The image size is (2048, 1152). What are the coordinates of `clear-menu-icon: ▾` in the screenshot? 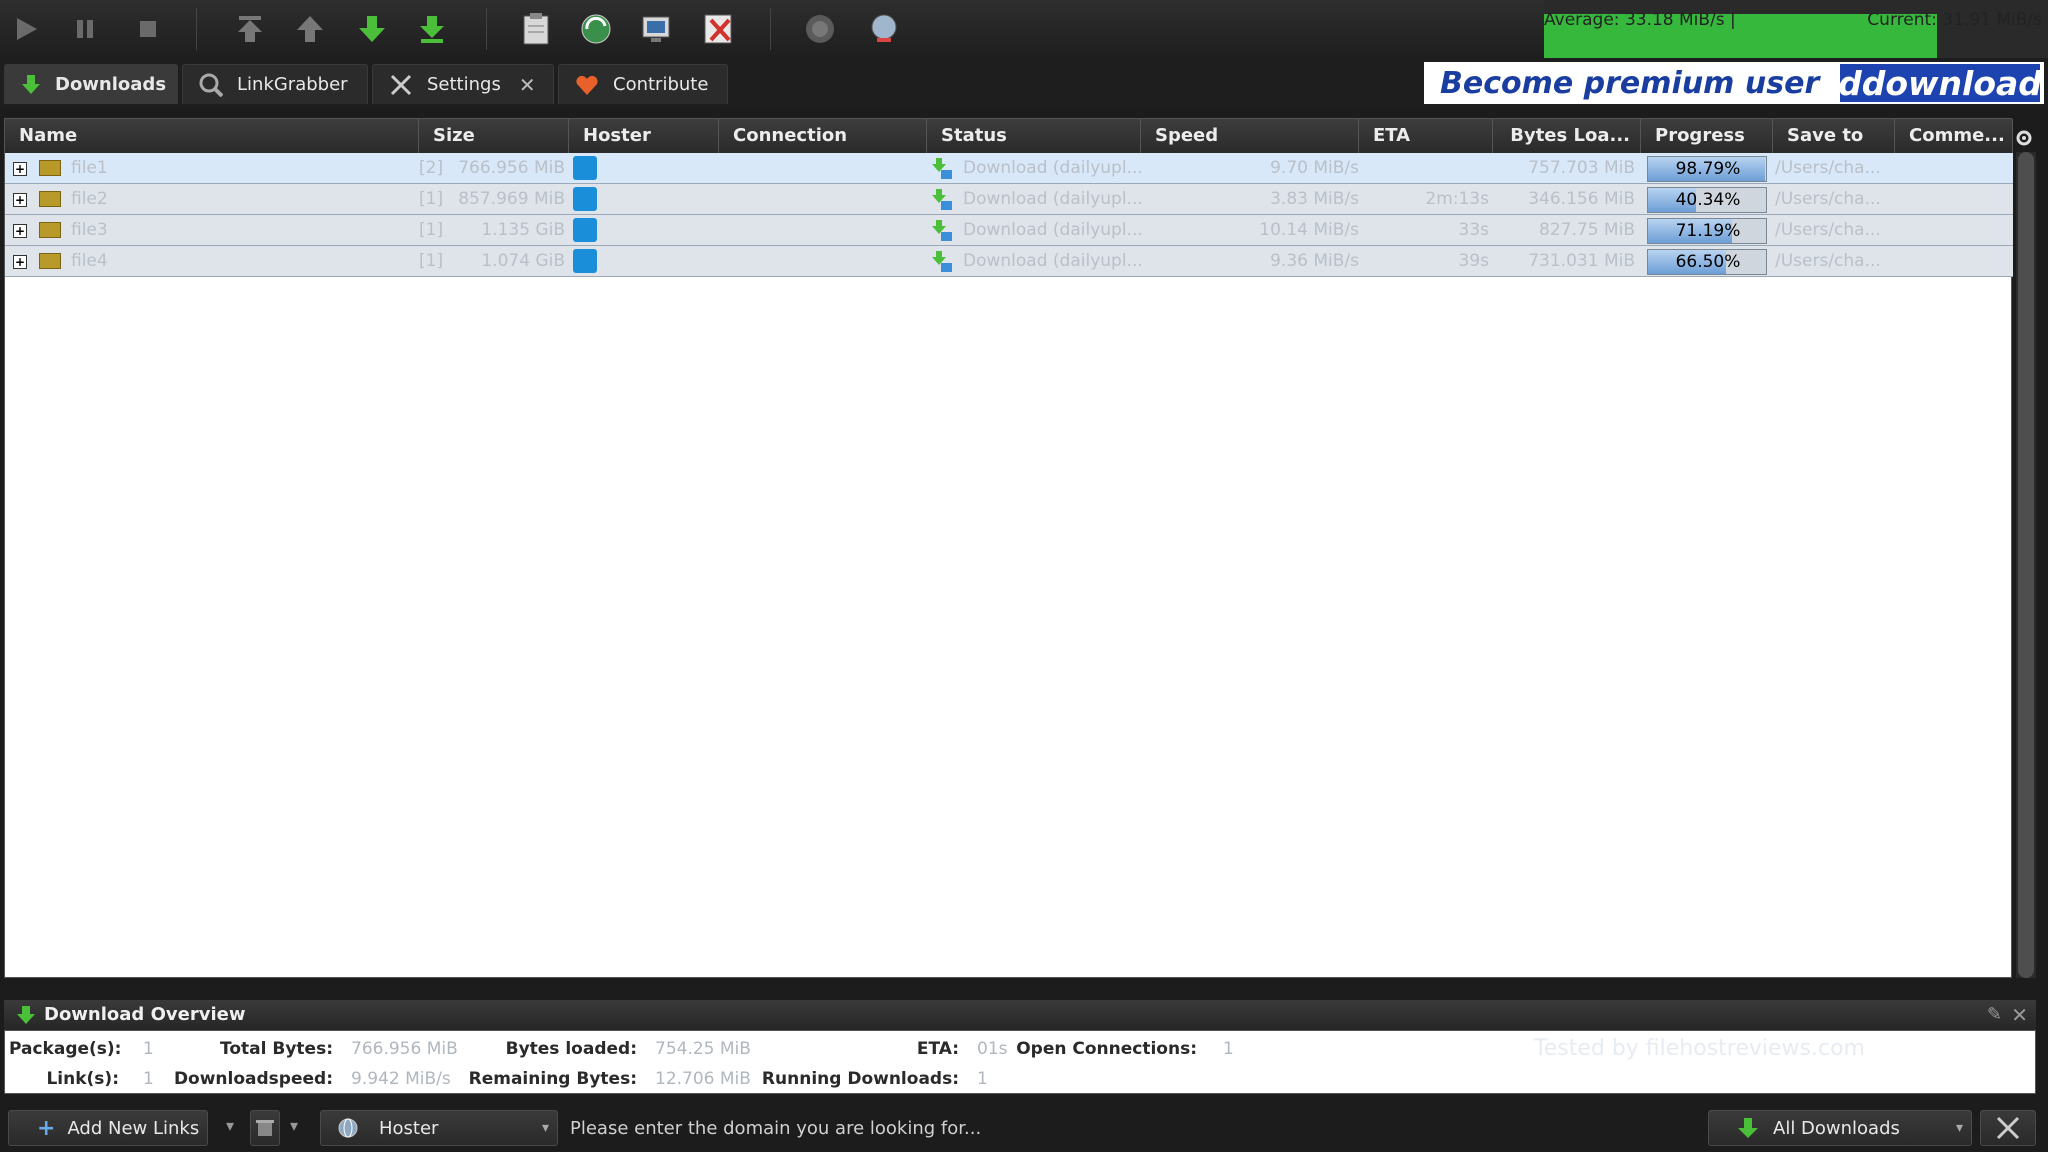 It's located at (294, 1125).